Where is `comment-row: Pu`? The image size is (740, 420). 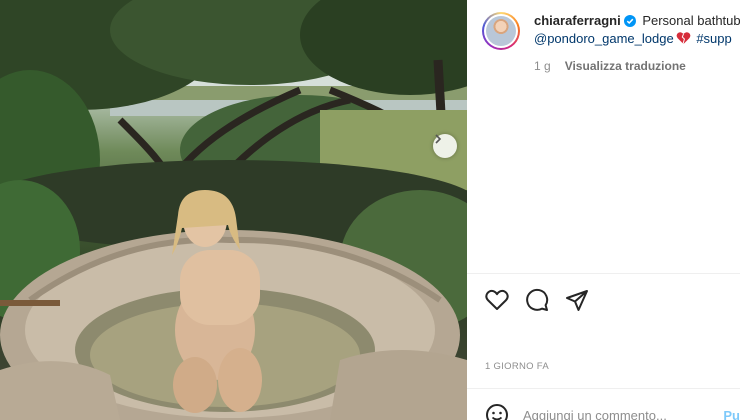 comment-row: Pu is located at coordinates (612, 411).